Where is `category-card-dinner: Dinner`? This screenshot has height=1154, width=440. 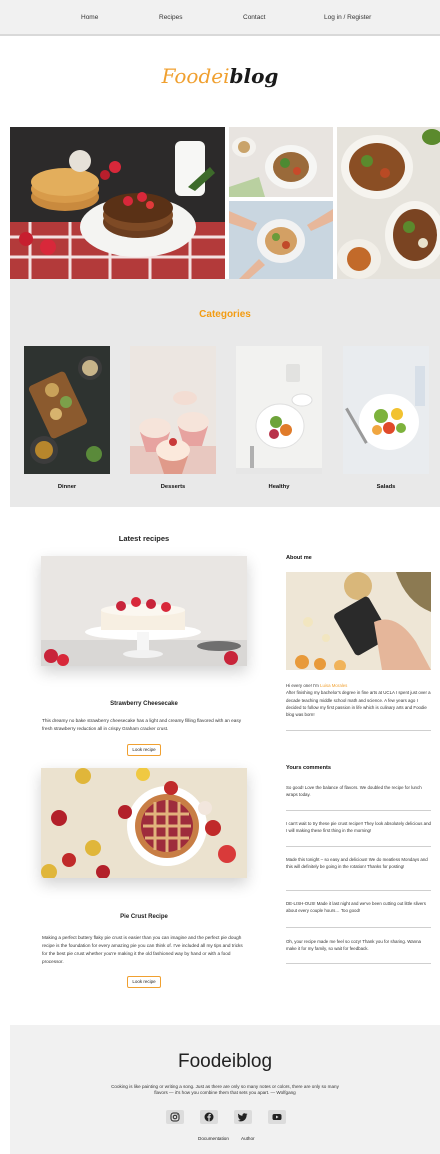 category-card-dinner: Dinner is located at coordinates (67, 418).